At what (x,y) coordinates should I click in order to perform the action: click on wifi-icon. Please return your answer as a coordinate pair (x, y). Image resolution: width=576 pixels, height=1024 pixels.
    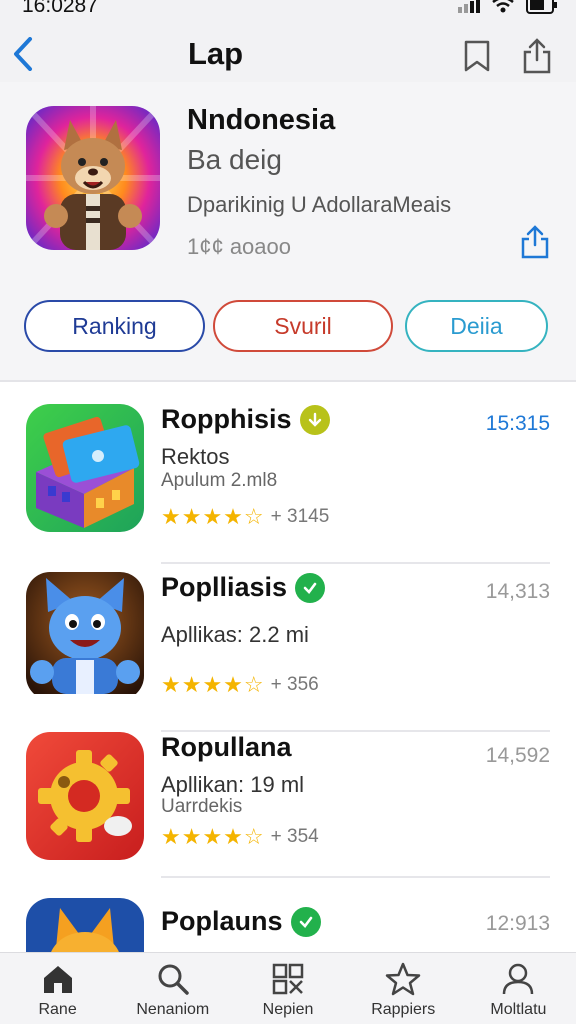
    Looking at the image, I should click on (503, 9).